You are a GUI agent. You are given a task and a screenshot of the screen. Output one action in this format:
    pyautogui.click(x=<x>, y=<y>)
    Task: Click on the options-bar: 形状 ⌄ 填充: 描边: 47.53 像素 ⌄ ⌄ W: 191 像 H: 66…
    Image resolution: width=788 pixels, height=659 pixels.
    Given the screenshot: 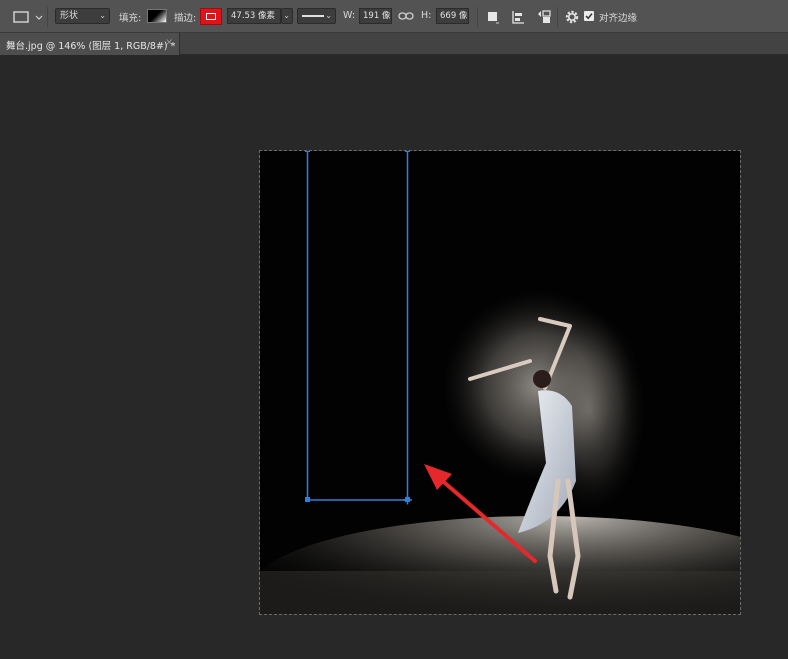 What is the action you would take?
    pyautogui.click(x=394, y=16)
    